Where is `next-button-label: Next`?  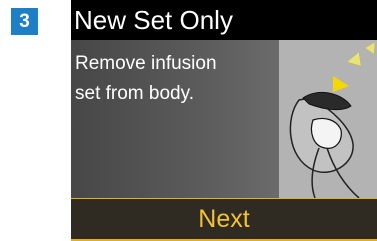
next-button-label: Next is located at coordinates (224, 219).